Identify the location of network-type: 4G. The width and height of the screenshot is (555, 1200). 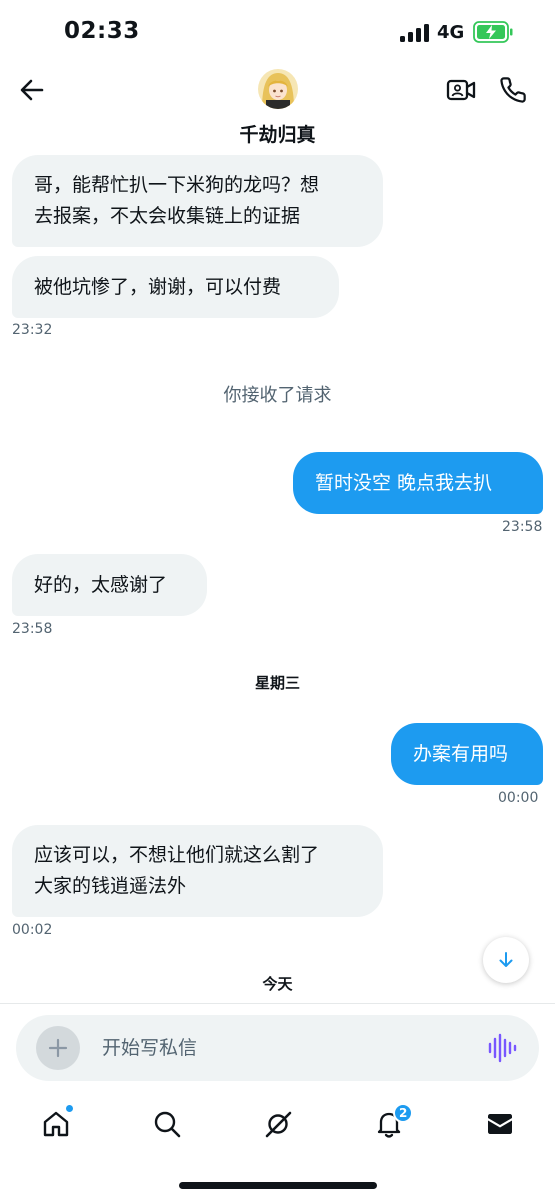
(451, 32).